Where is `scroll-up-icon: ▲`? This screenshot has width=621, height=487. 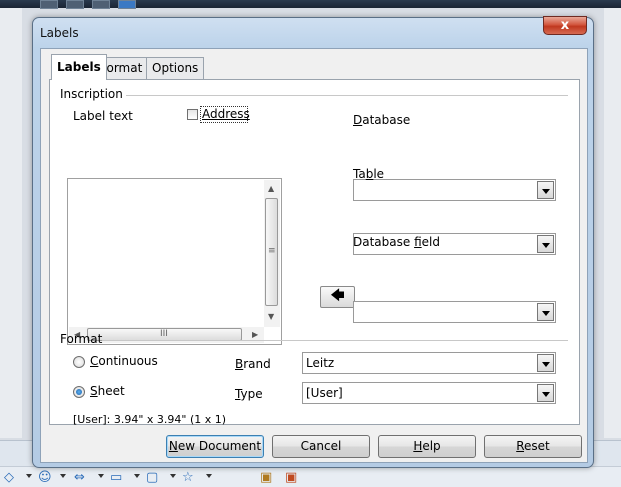 scroll-up-icon: ▲ is located at coordinates (271, 189).